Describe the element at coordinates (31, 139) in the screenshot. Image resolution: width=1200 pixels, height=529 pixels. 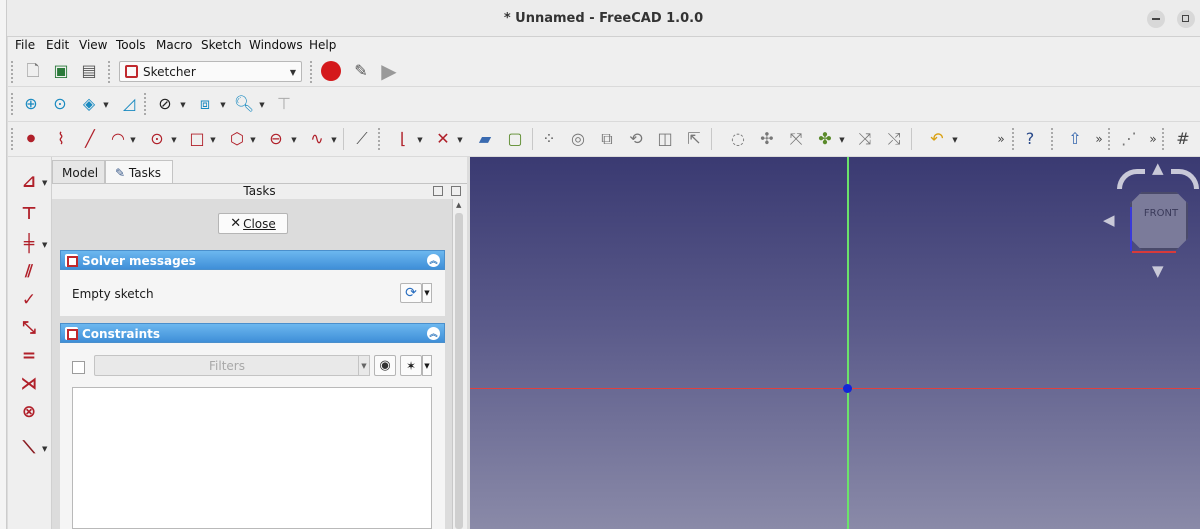
I see `point-icon: ●` at that location.